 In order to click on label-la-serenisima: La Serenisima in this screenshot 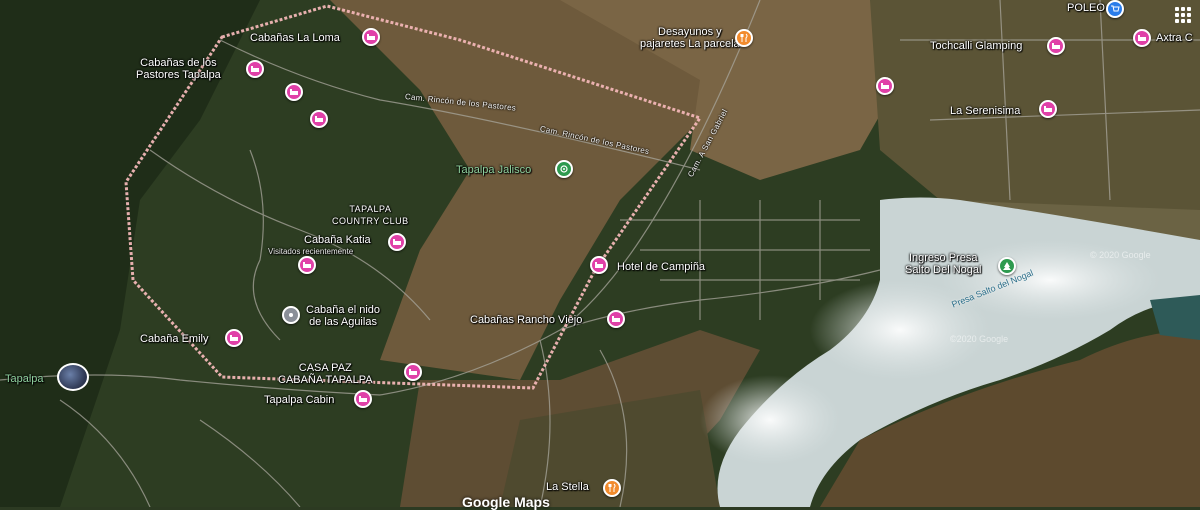, I will do `click(985, 111)`.